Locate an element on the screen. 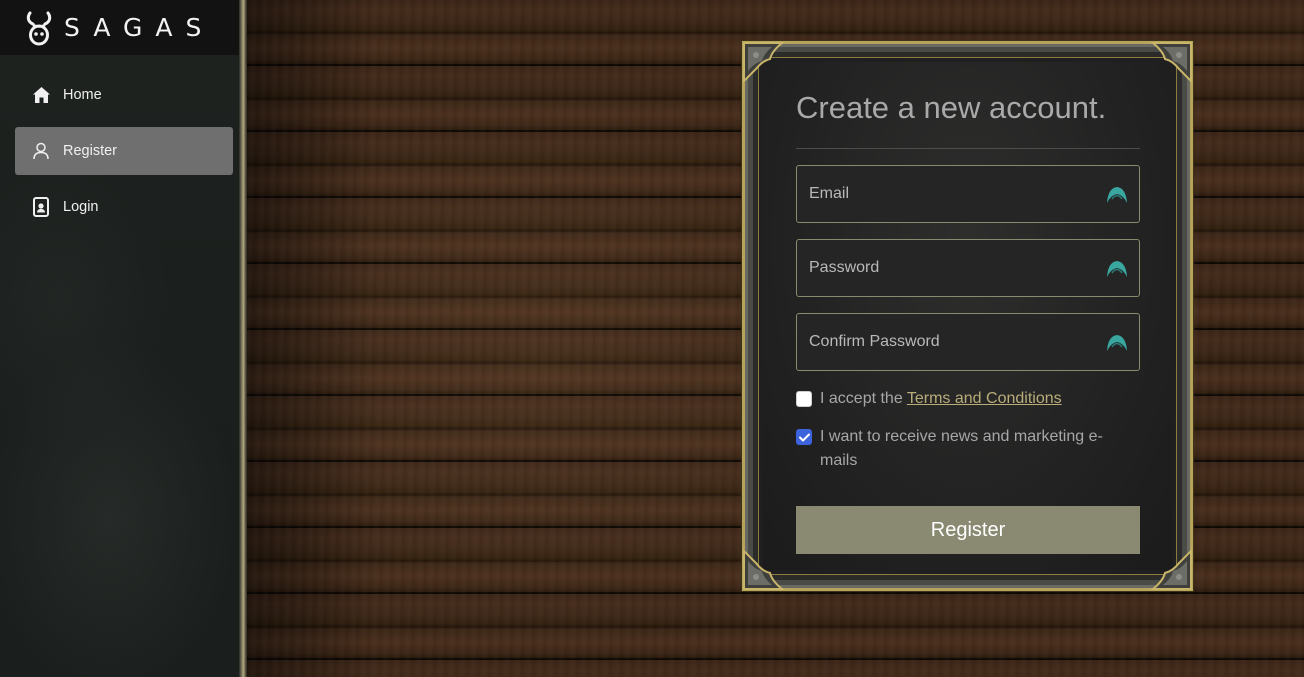 The width and height of the screenshot is (1304, 677). sidebar-item-label: Register is located at coordinates (90, 151).